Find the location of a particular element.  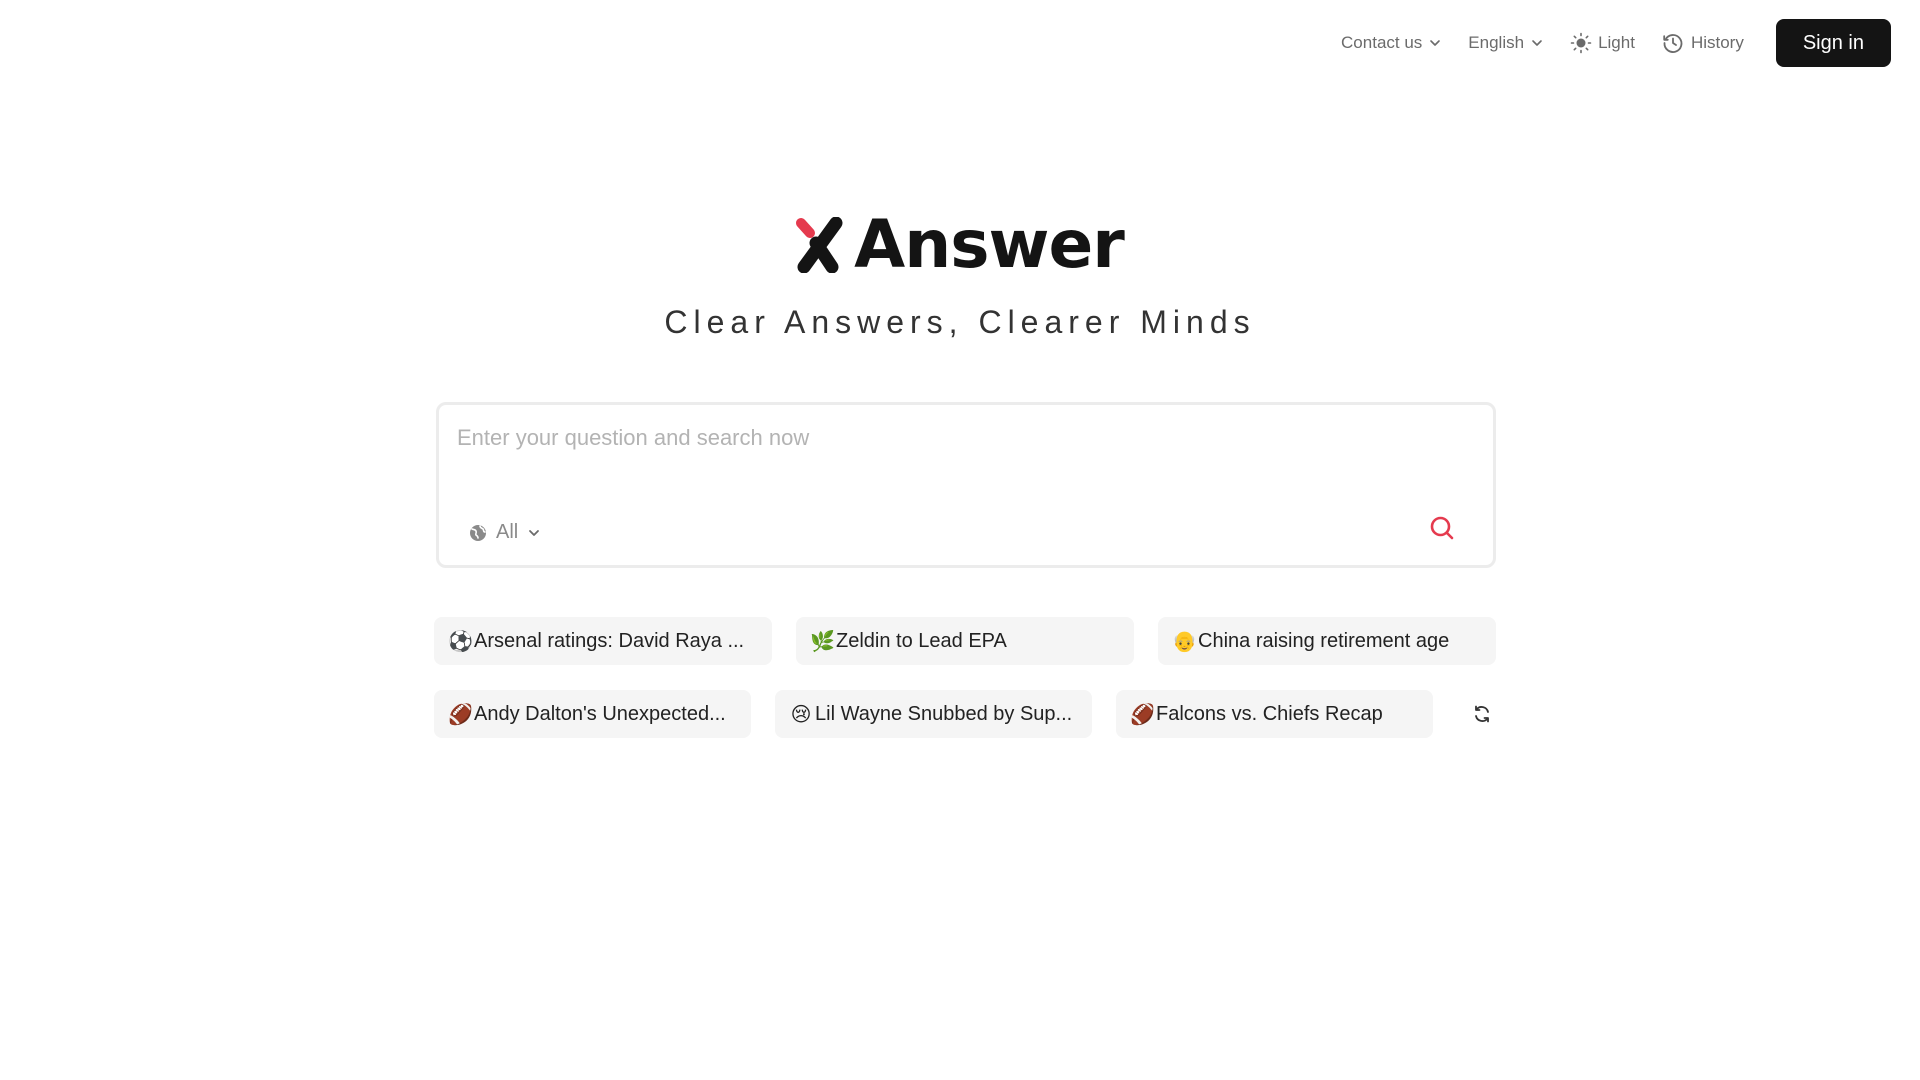

refresh-suggestions-button is located at coordinates (1482, 714).